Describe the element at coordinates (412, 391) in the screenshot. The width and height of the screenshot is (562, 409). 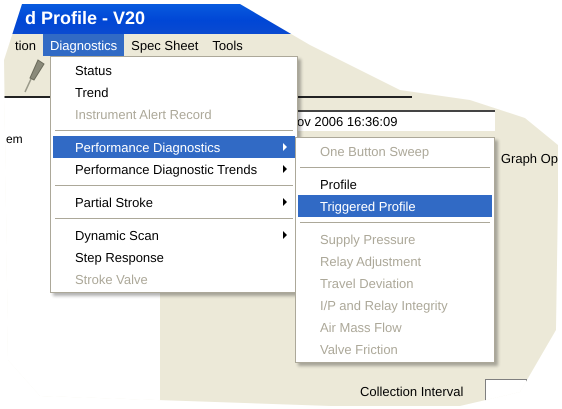
I see `collection-interval-label: Collection Interval` at that location.